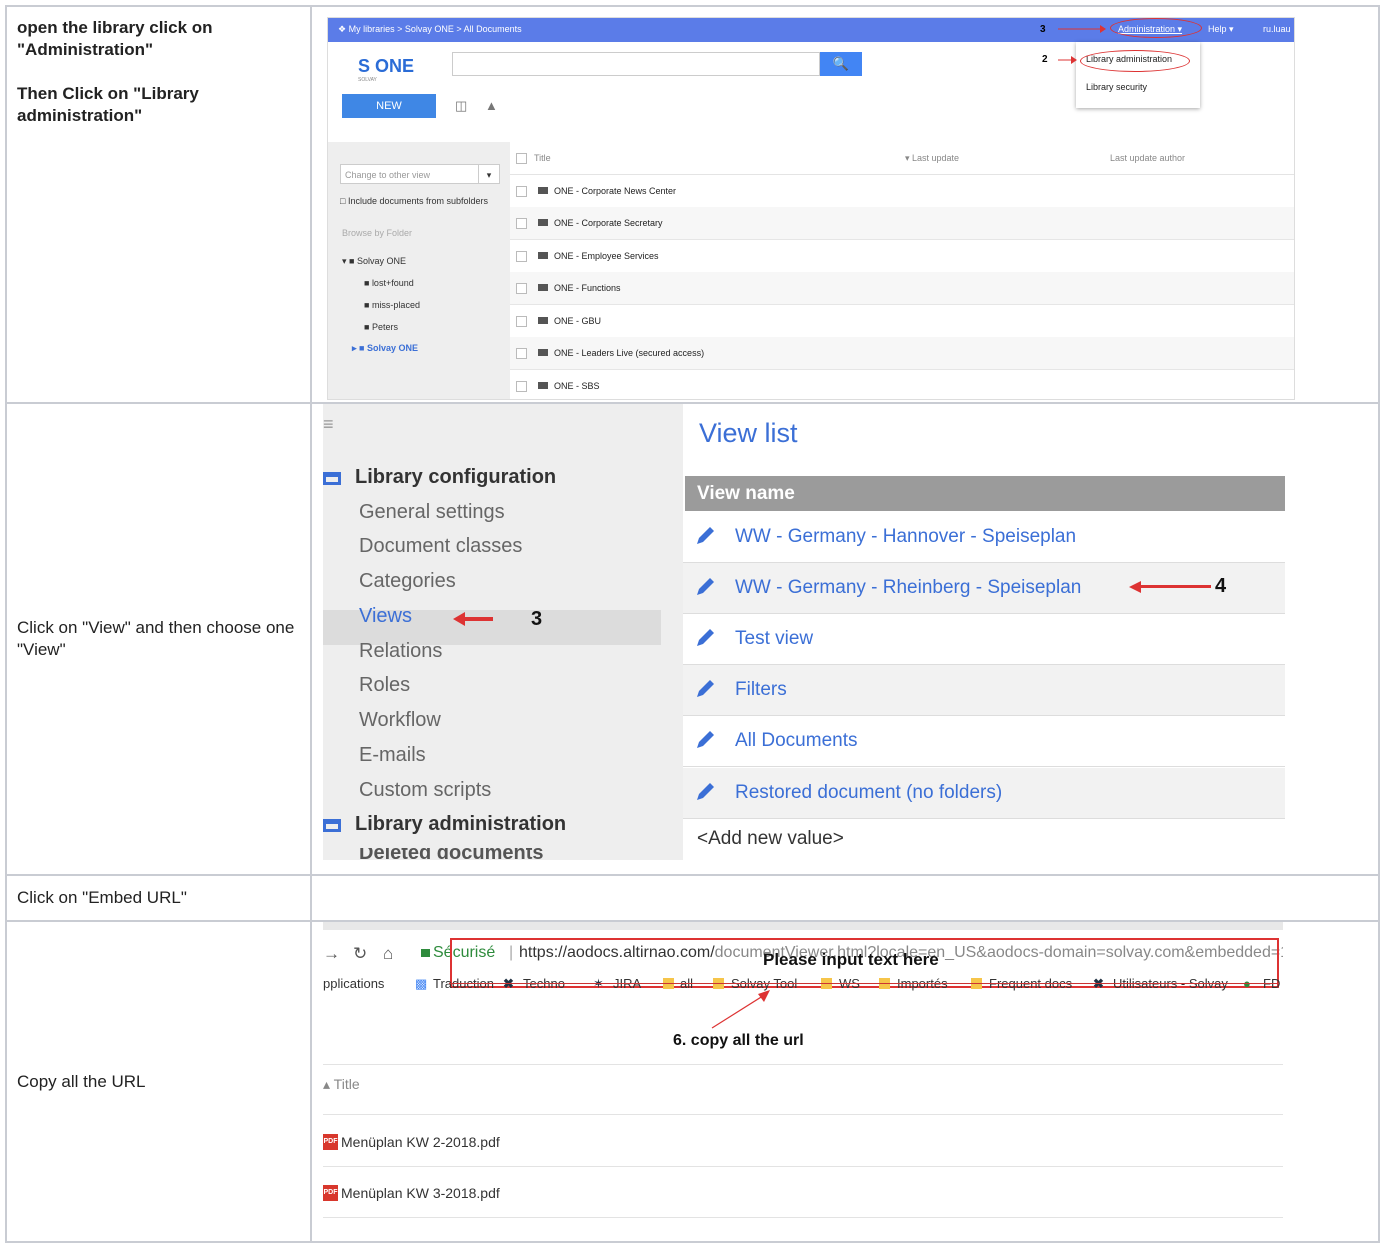 Image resolution: width=1382 pixels, height=1260 pixels. Describe the element at coordinates (420, 1193) in the screenshot. I see `file-name: Menüplan KW 3-2018.pdf` at that location.